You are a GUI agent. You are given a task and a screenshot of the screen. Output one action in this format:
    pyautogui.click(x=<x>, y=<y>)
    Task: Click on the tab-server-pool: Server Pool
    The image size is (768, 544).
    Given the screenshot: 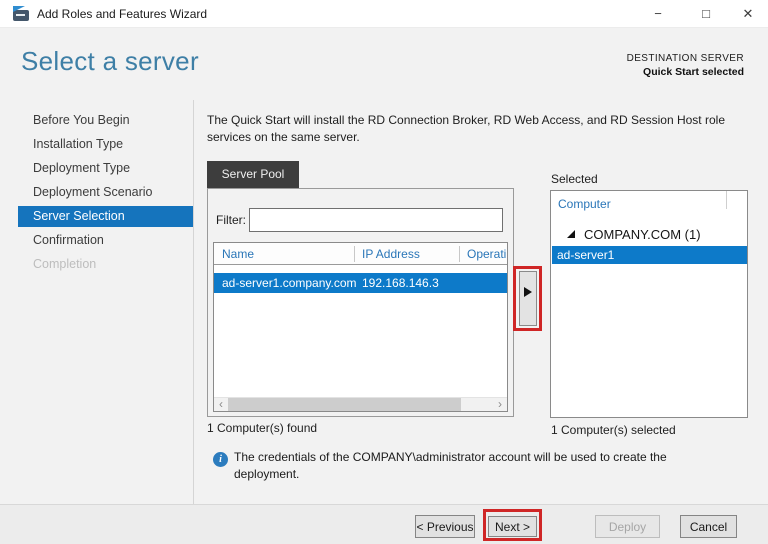 What is the action you would take?
    pyautogui.click(x=253, y=174)
    